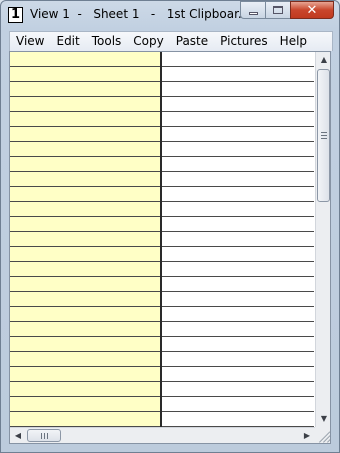  I want to click on horizontal-scrollbar: ◀ ▶, so click(162, 435).